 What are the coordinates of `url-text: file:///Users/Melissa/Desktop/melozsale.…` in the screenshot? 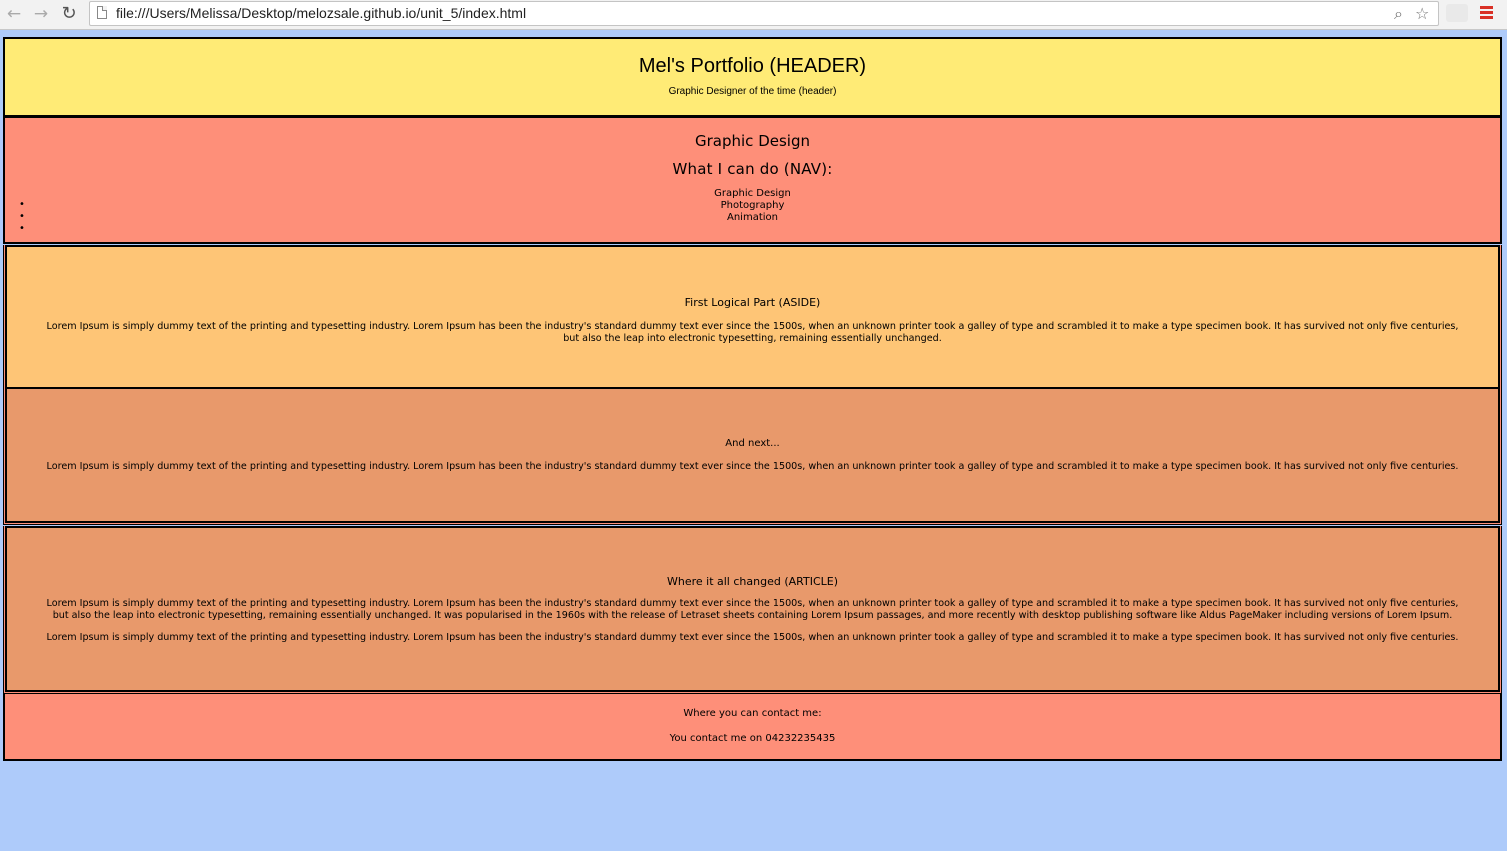 It's located at (321, 13).